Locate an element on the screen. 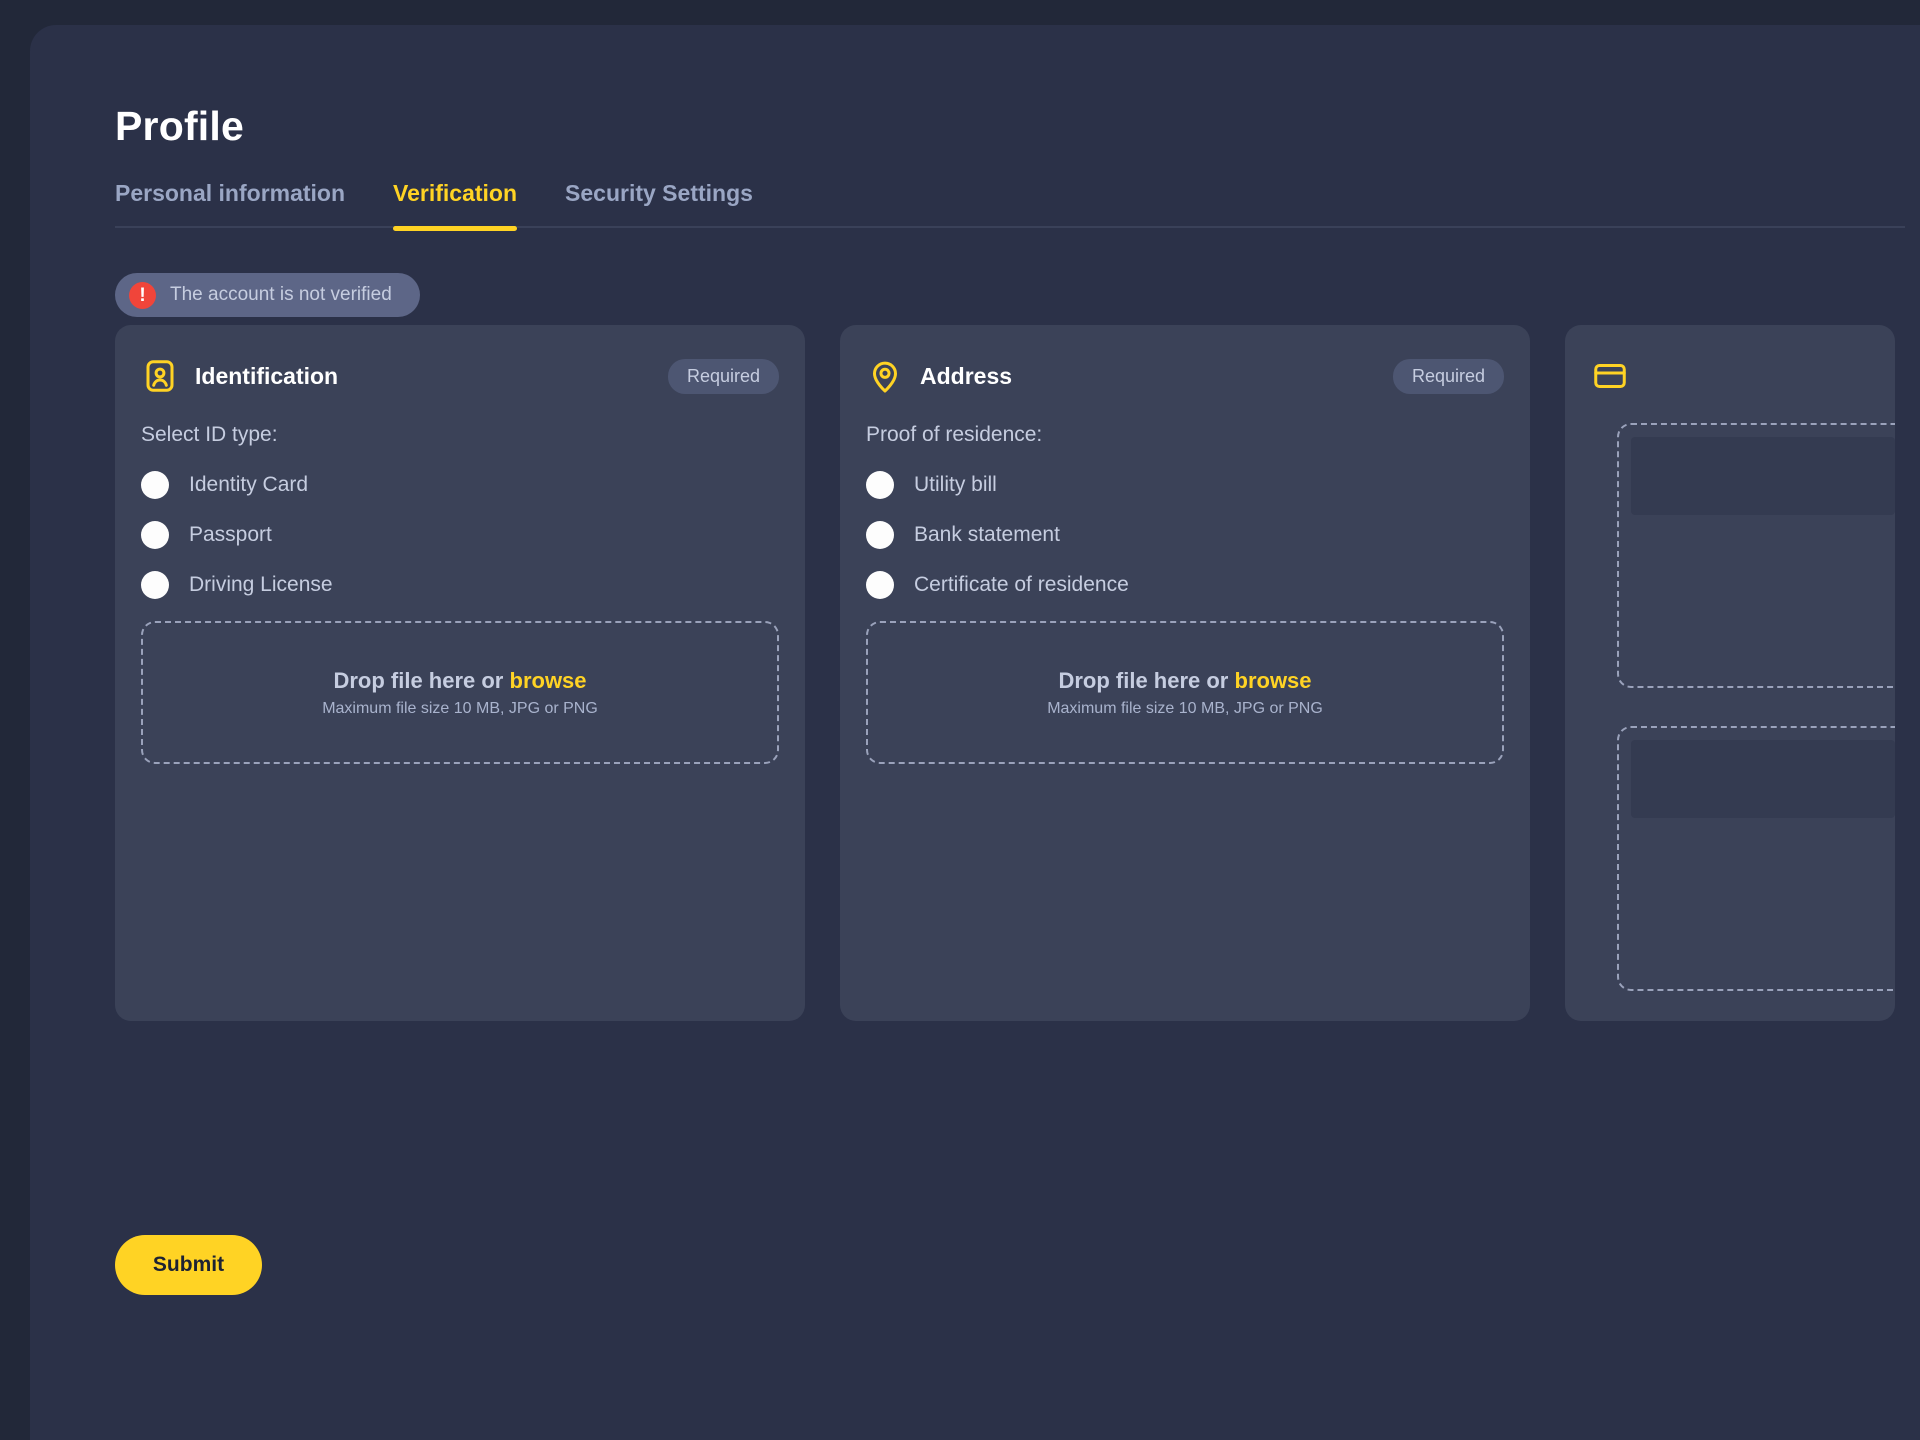  radio-option-label: Passport is located at coordinates (230, 534).